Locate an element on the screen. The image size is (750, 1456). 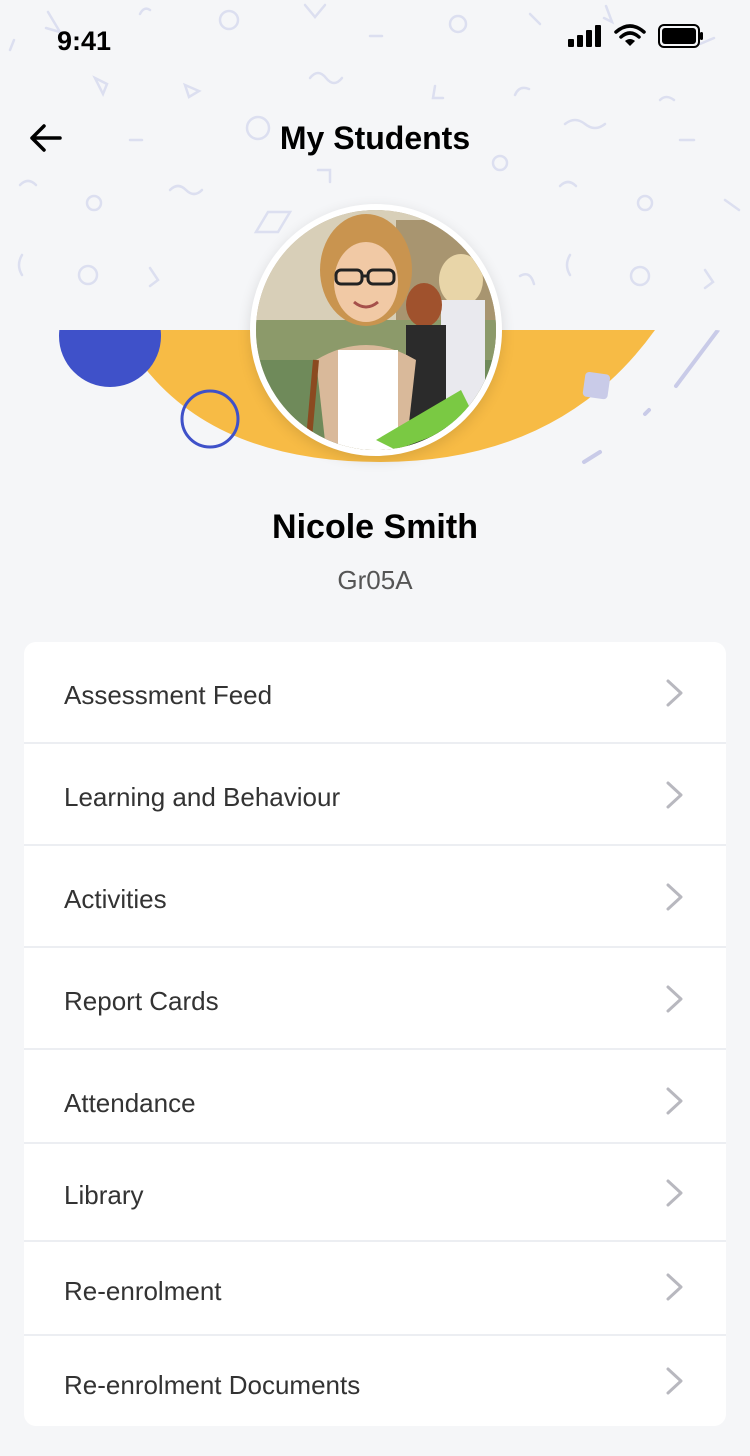
signal-icon is located at coordinates (584, 36).